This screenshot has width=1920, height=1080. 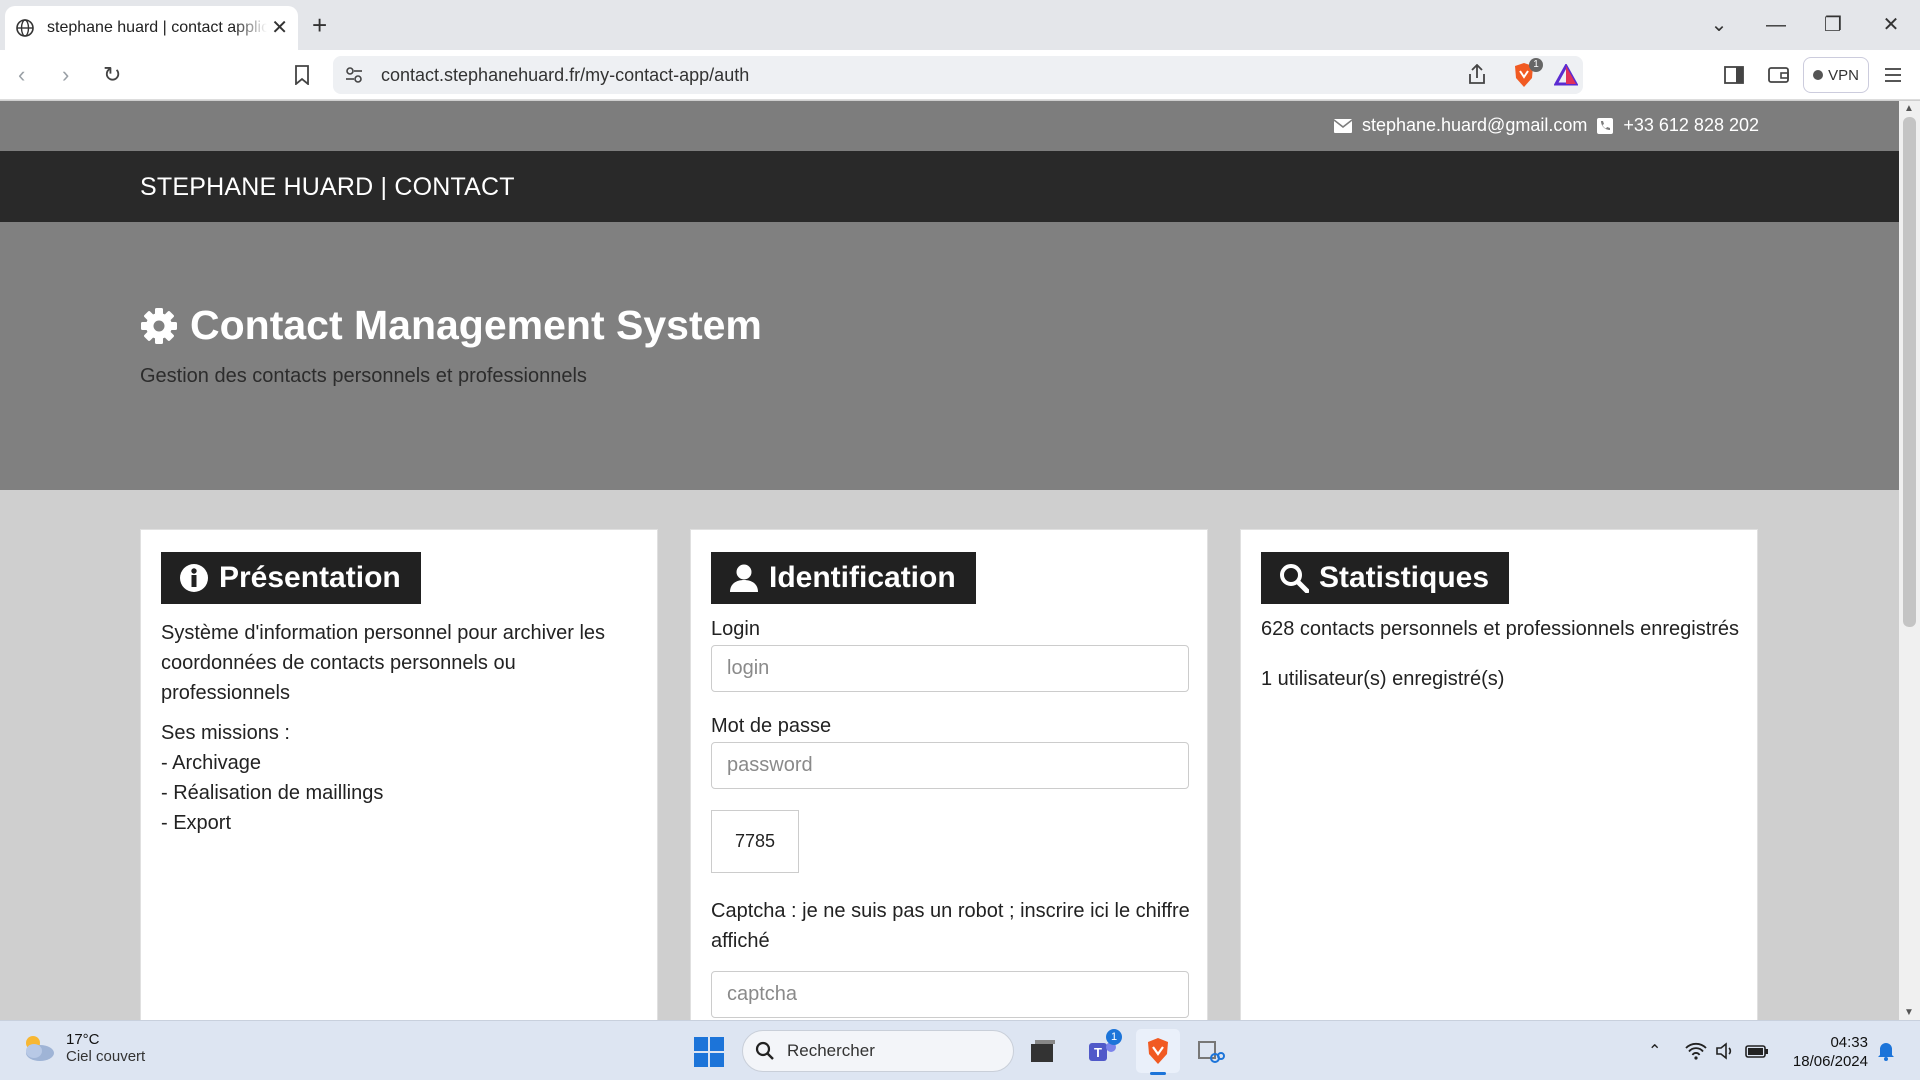 What do you see at coordinates (1891, 25) in the screenshot?
I see `close-window-button: ✕` at bounding box center [1891, 25].